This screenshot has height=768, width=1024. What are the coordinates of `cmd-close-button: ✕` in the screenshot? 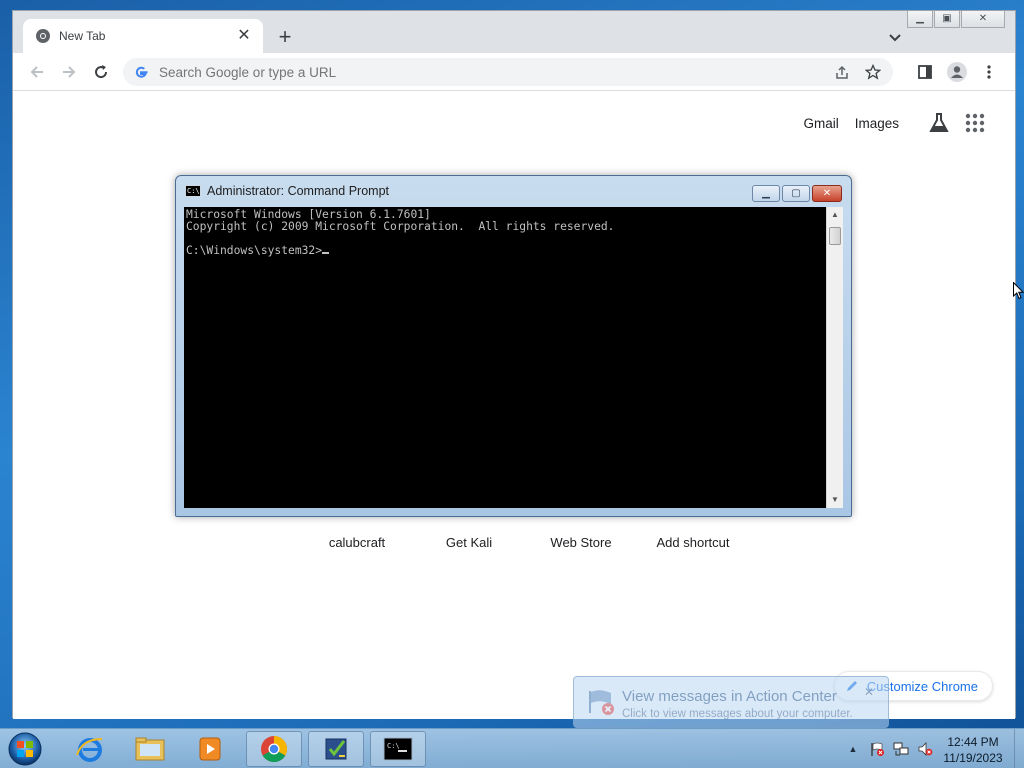 It's located at (827, 193).